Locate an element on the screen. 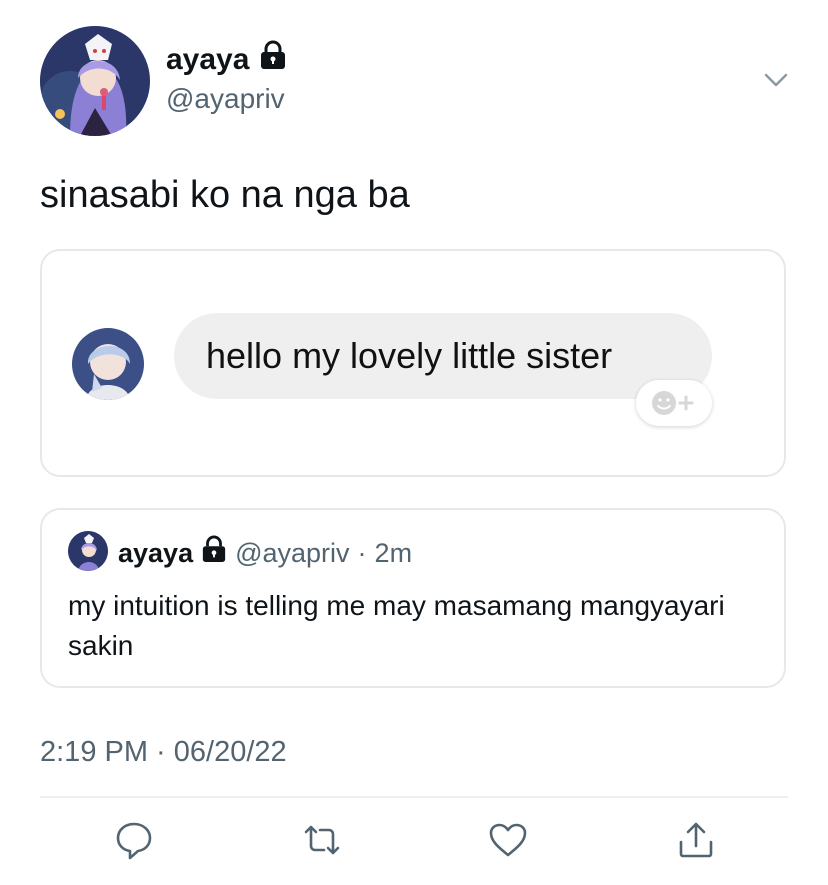 The image size is (828, 885). share-button is located at coordinates (696, 840).